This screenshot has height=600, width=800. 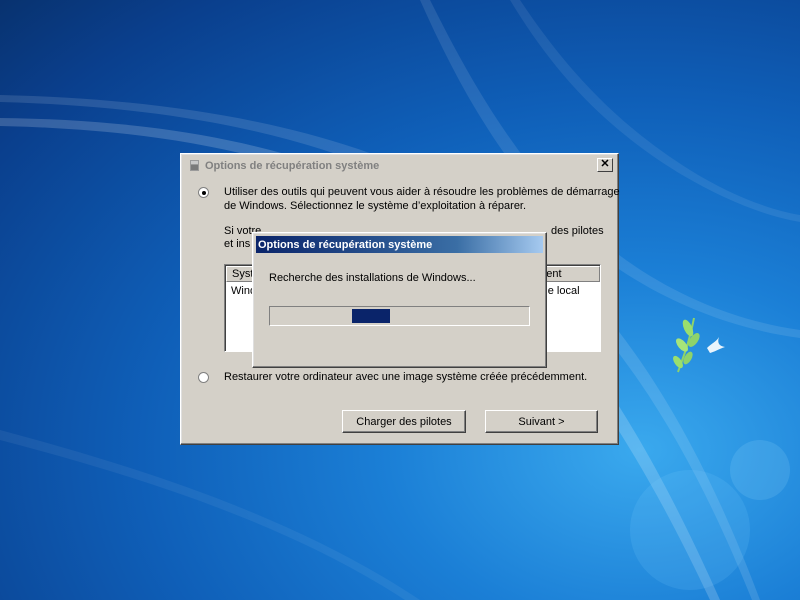 I want to click on progress-bar, so click(x=399, y=316).